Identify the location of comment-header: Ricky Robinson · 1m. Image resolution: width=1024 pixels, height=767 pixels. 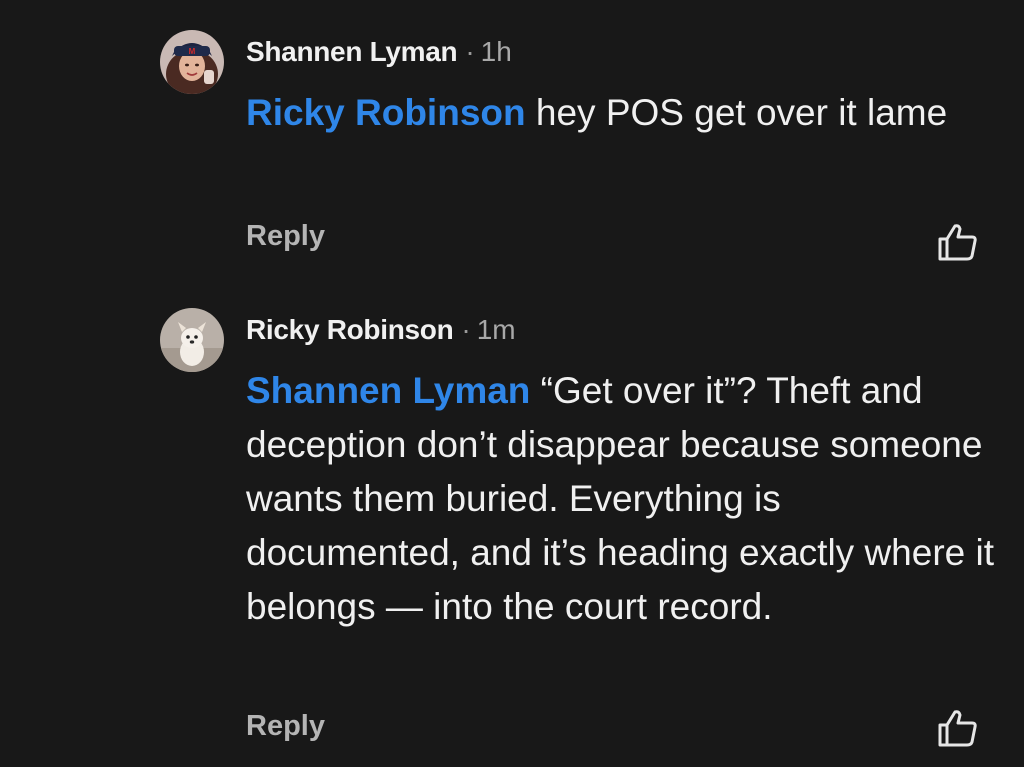
(381, 330).